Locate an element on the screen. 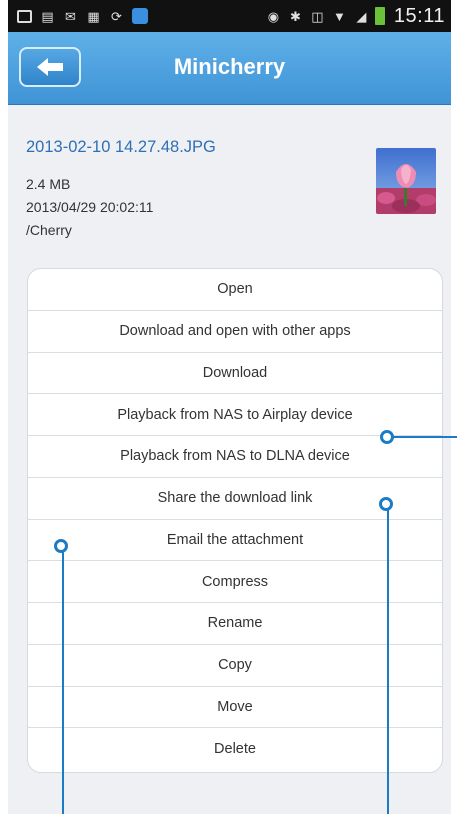  envelope-icon: ✉ is located at coordinates (70, 16).